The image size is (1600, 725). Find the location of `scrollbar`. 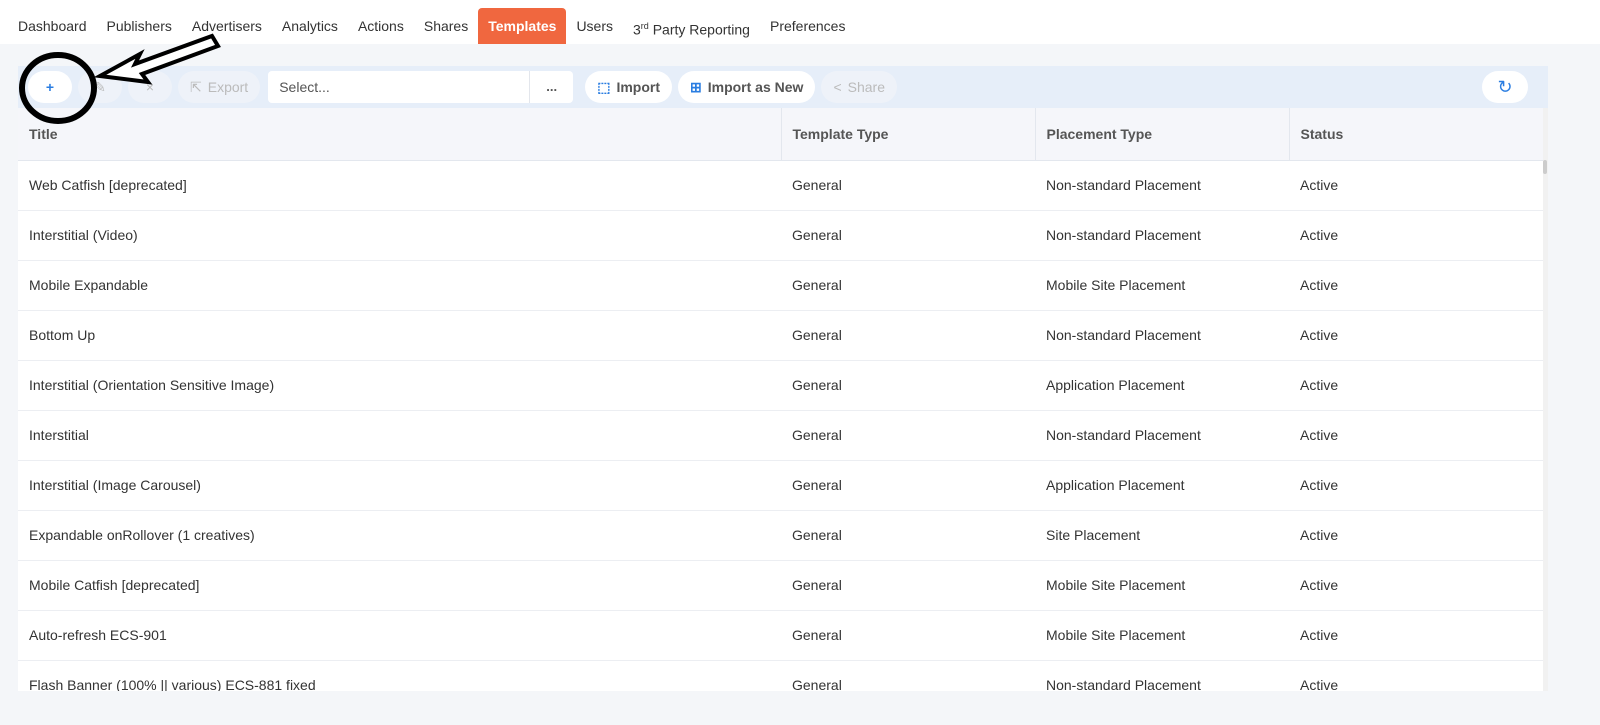

scrollbar is located at coordinates (1545, 399).